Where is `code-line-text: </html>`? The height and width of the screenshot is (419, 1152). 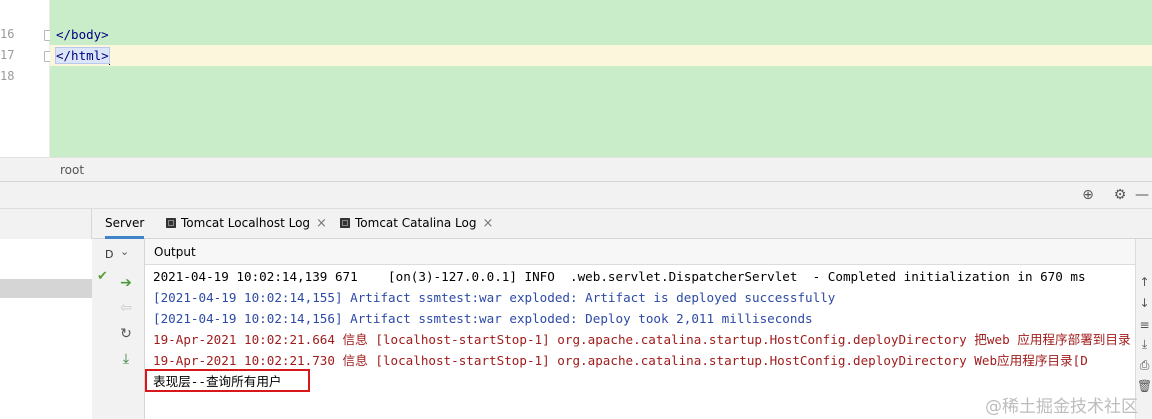
code-line-text: </html> is located at coordinates (82, 55).